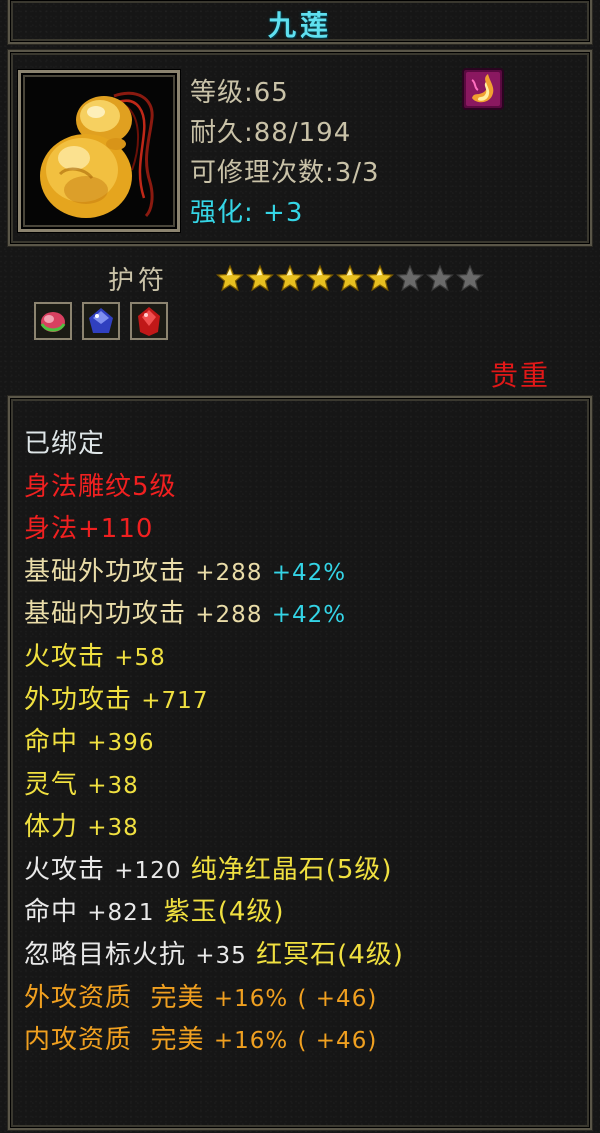 The width and height of the screenshot is (600, 1133). I want to click on enhance-label: 强化:, so click(222, 213).